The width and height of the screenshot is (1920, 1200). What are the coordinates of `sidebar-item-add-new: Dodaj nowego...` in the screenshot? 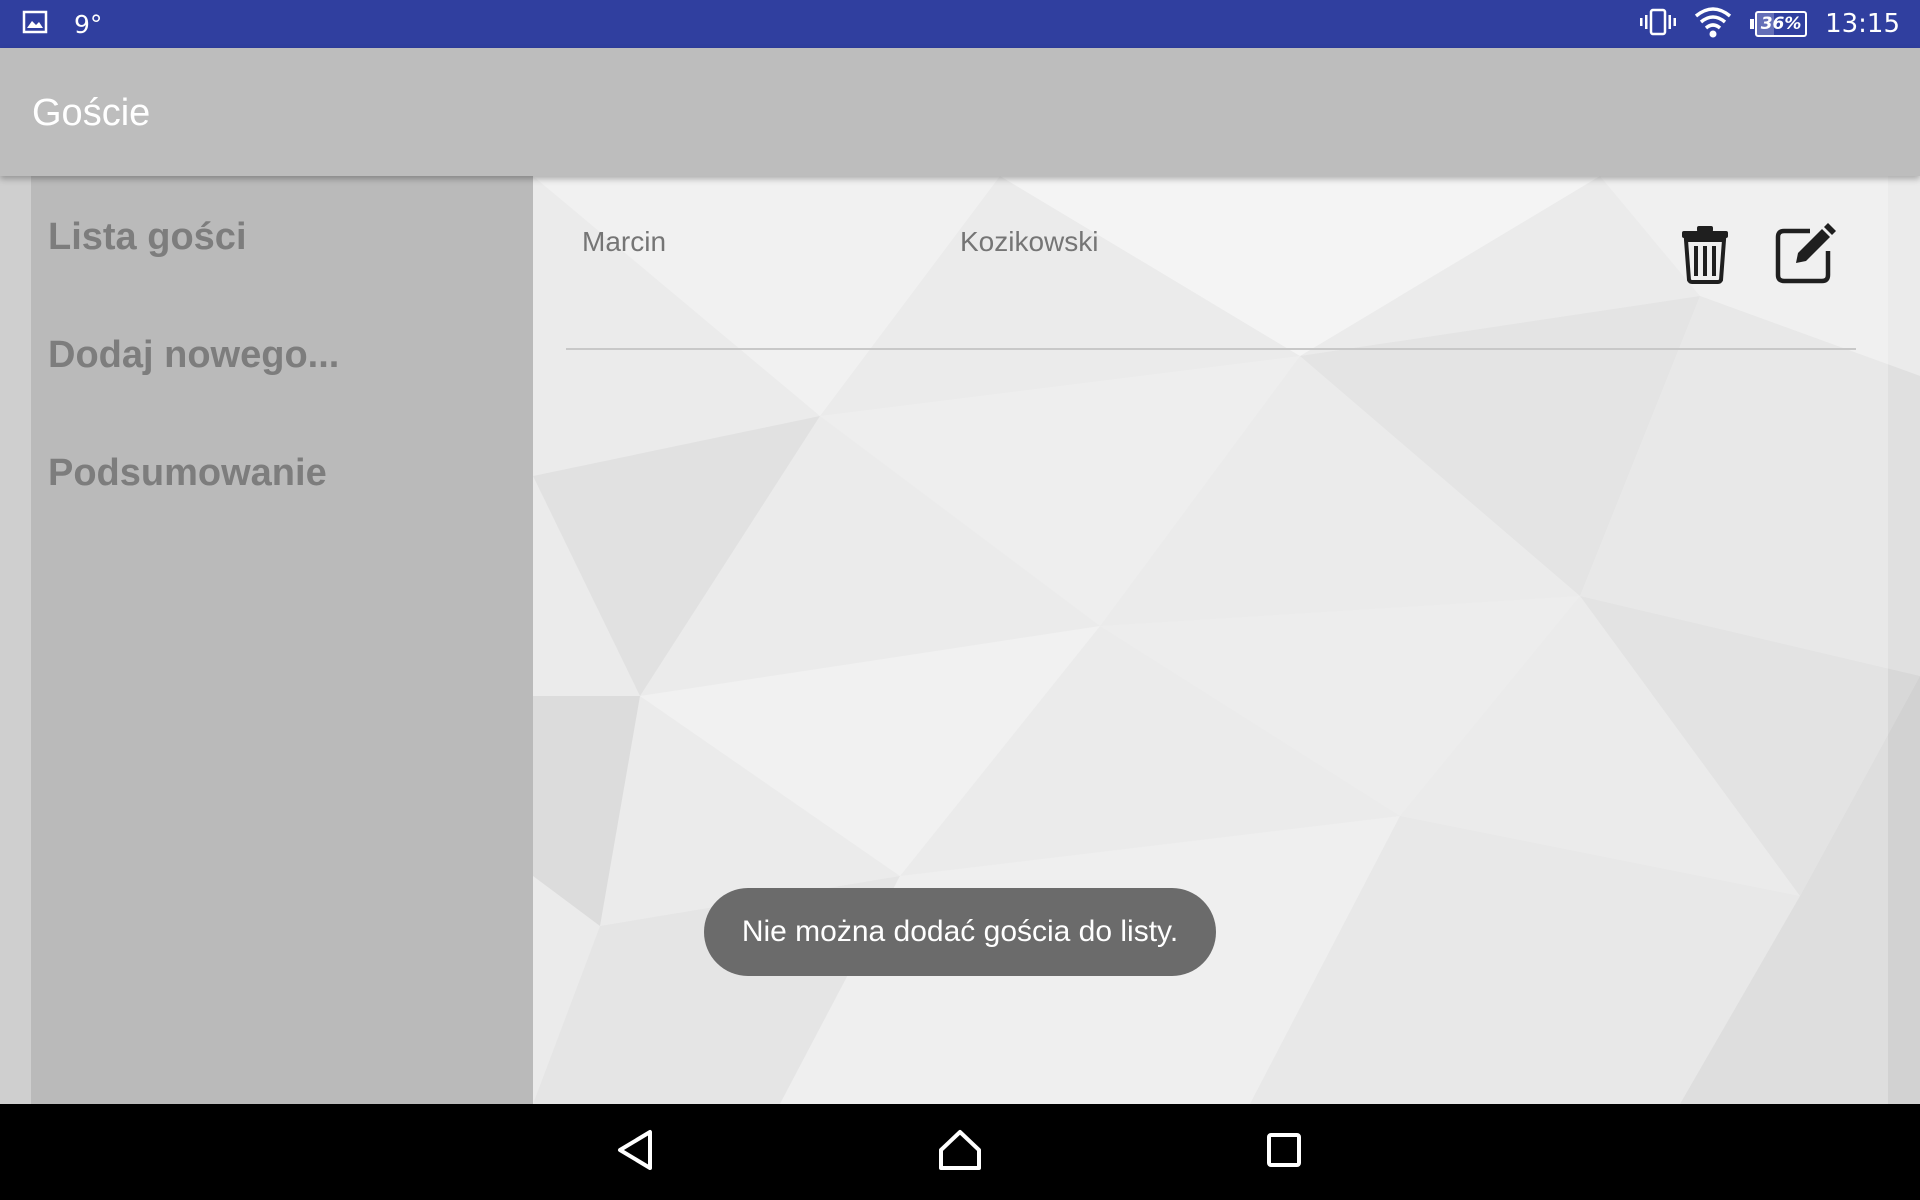 It's located at (193, 355).